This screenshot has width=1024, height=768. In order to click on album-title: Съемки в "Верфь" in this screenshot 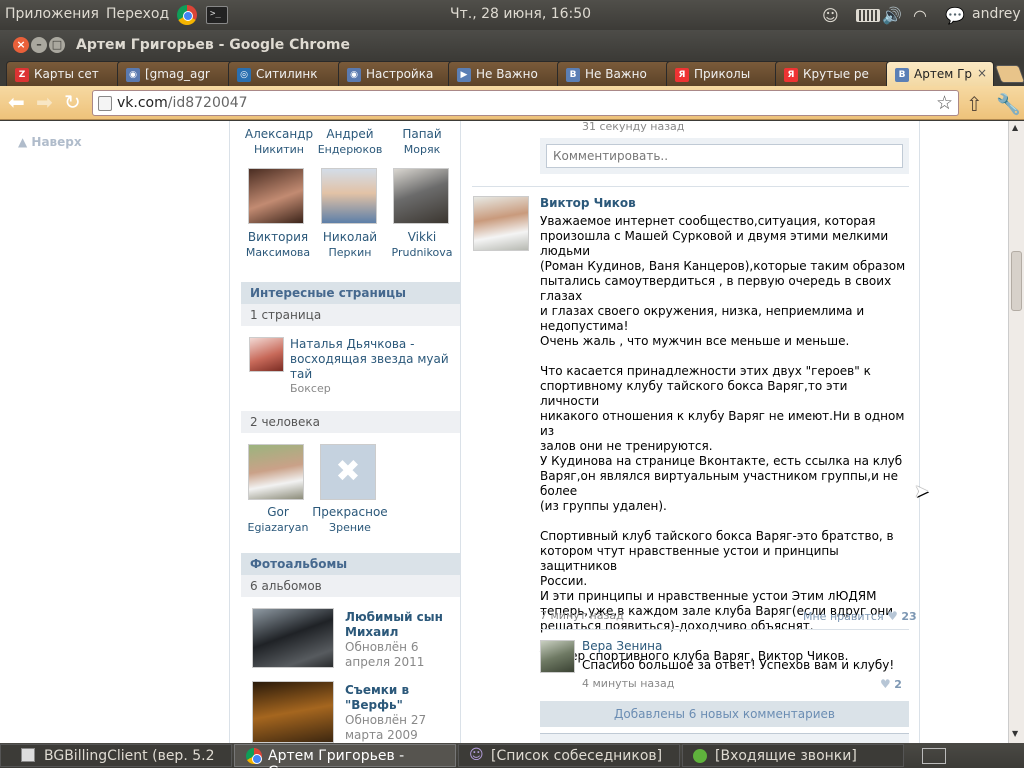, I will do `click(400, 698)`.